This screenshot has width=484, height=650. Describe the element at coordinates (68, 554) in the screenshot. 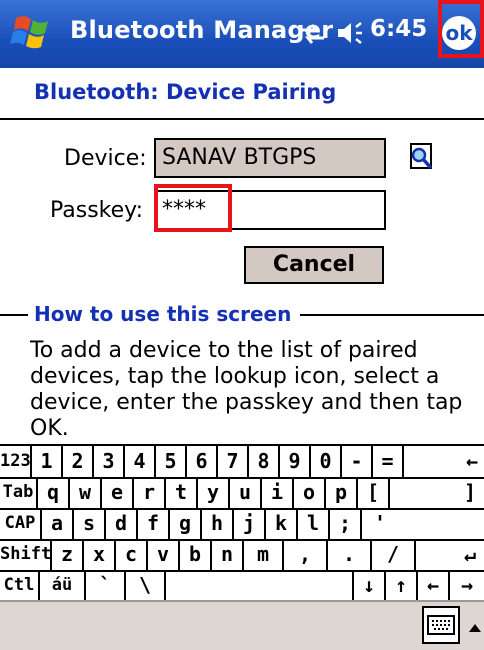

I see `key: z` at that location.